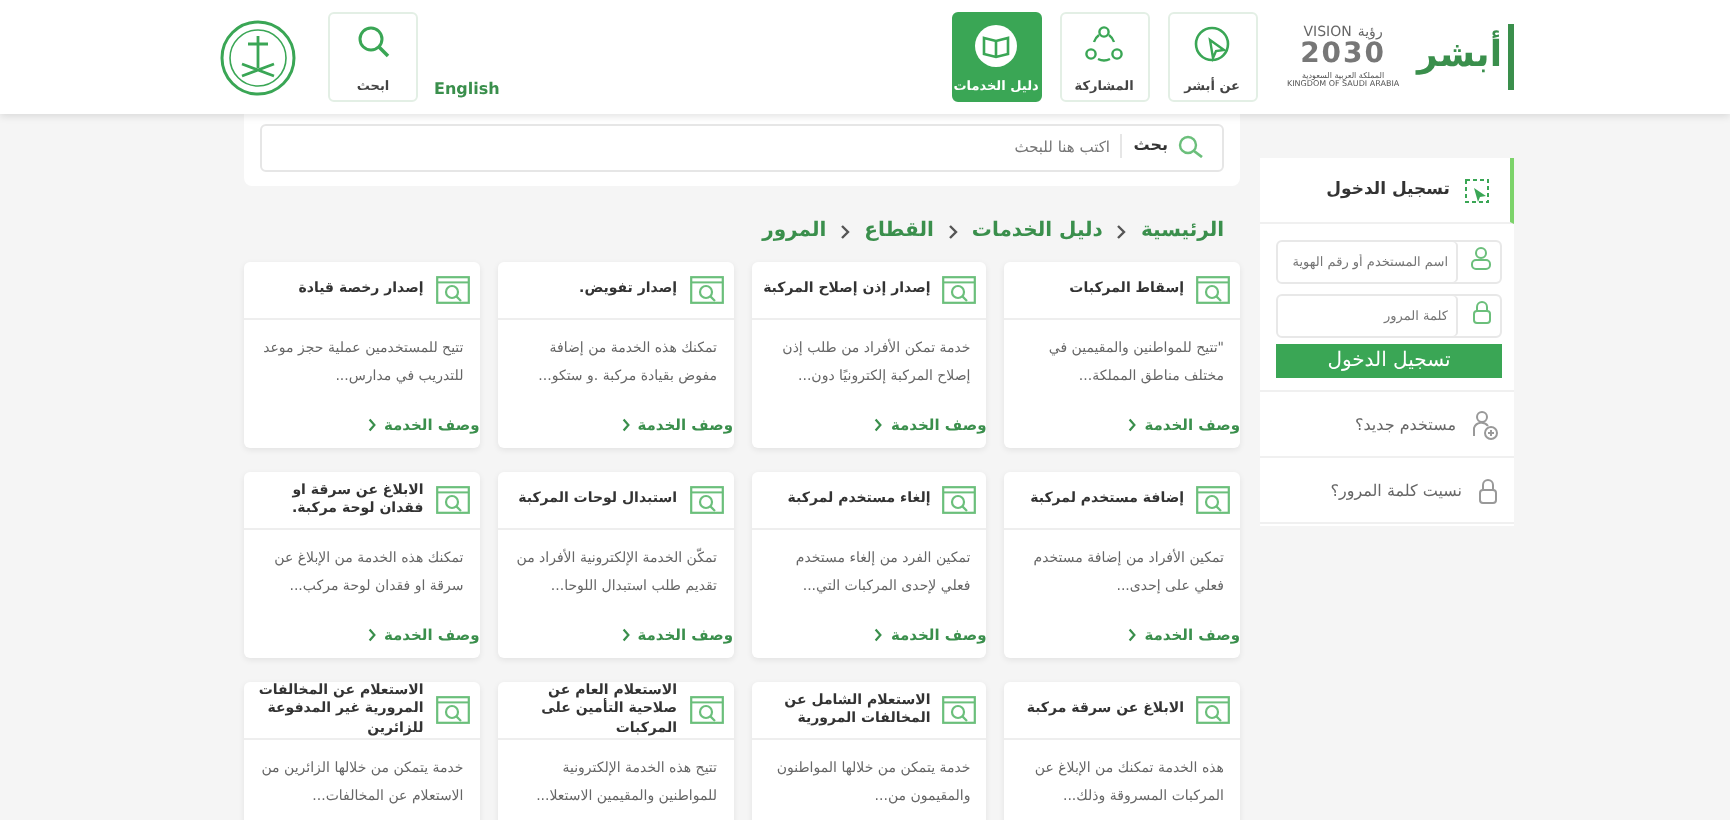 The image size is (1730, 820). What do you see at coordinates (467, 89) in the screenshot?
I see `english-link: English` at bounding box center [467, 89].